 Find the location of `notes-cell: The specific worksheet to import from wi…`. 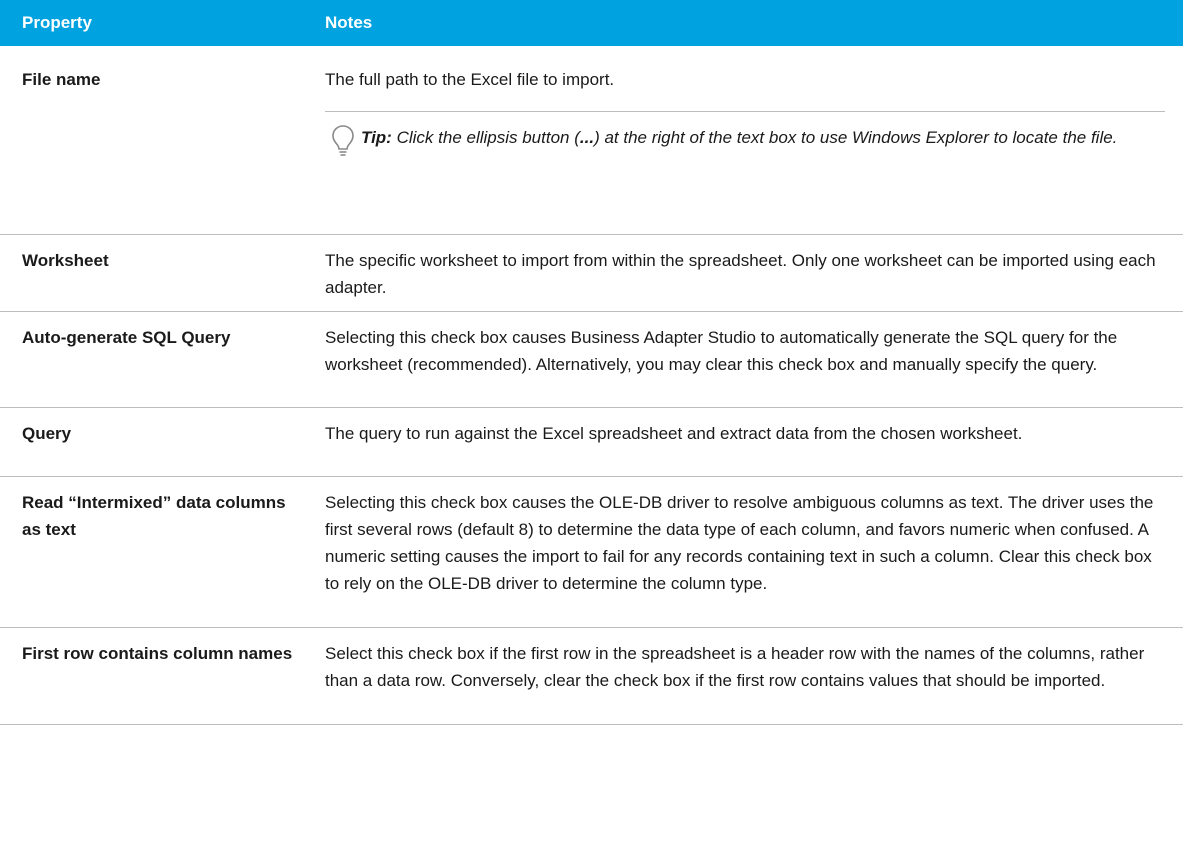

notes-cell: The specific worksheet to import from wi… is located at coordinates (749, 273).